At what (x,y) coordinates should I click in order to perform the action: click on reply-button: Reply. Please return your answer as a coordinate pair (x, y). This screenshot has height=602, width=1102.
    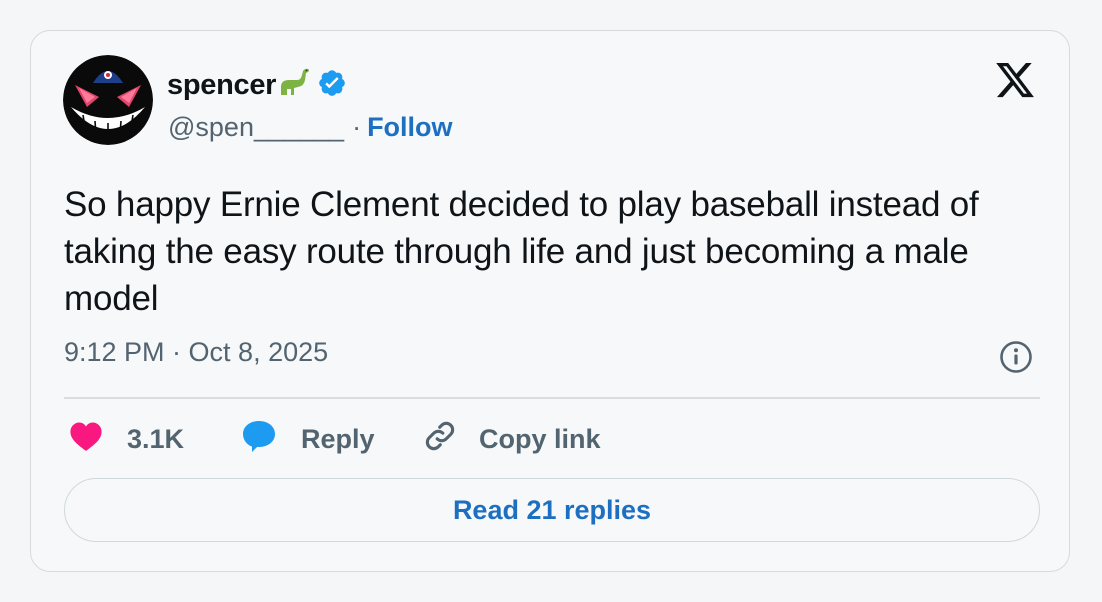
    Looking at the image, I should click on (308, 439).